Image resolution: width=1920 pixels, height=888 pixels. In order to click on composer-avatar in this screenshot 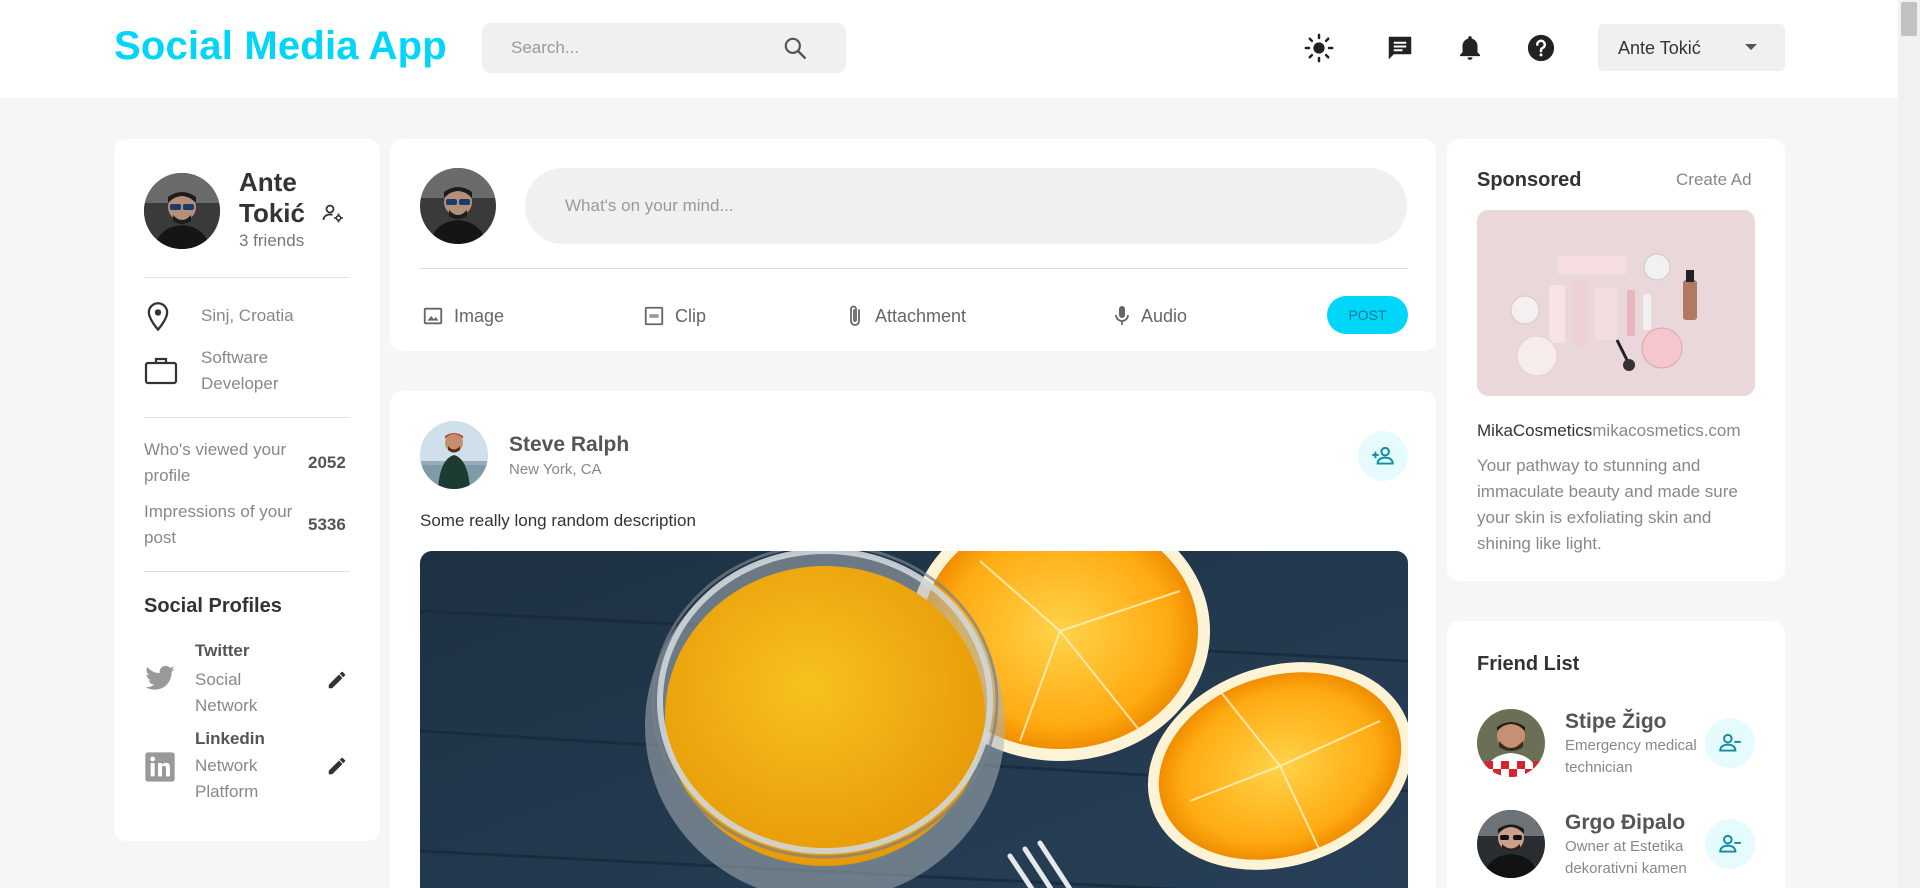, I will do `click(458, 206)`.